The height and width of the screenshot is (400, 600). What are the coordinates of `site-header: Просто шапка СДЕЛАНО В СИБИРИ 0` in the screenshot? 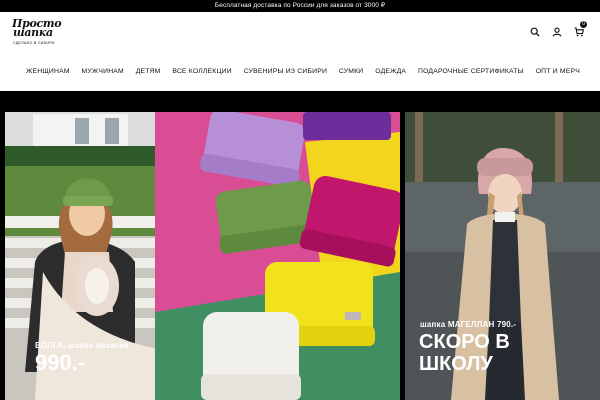 It's located at (300, 33).